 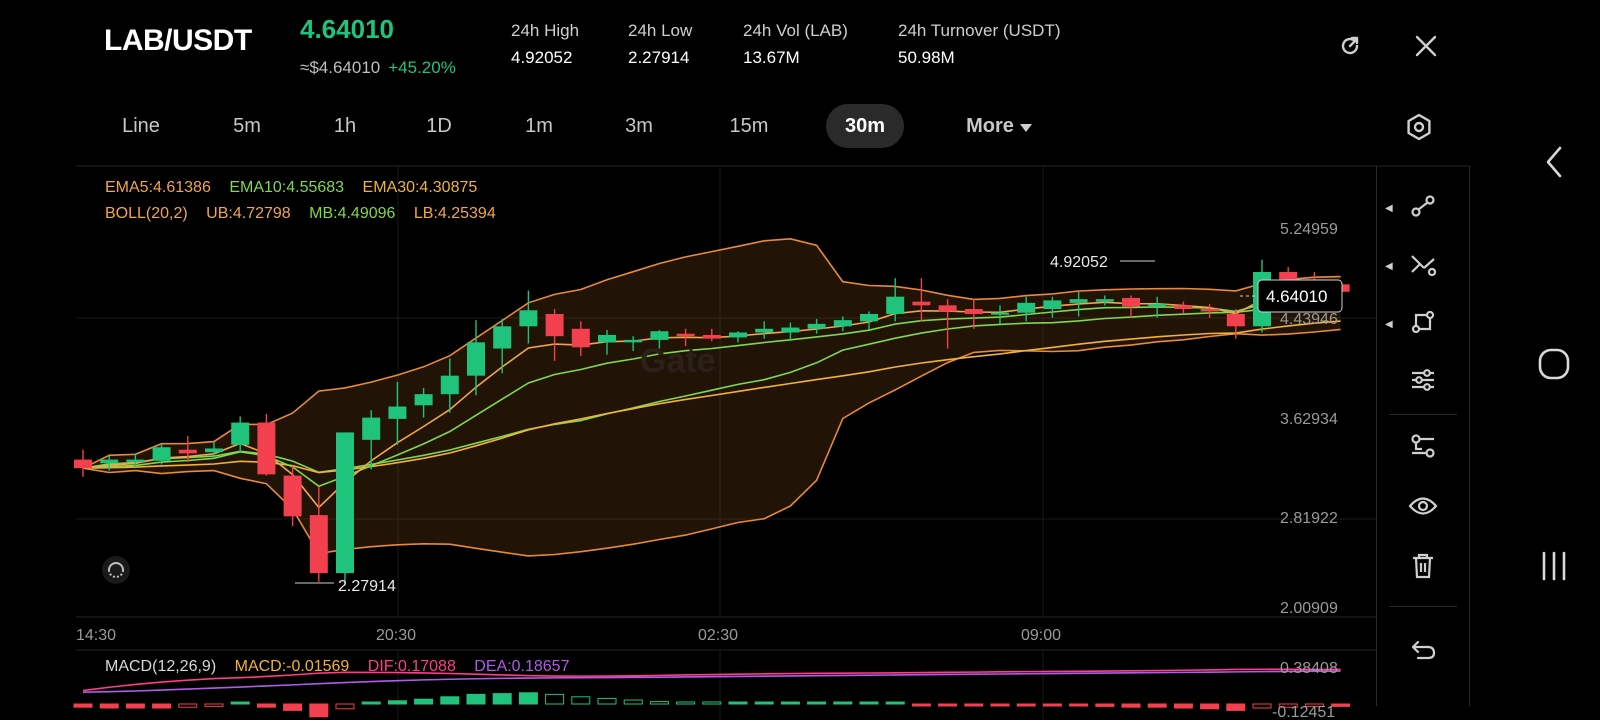 I want to click on crosshair-lines-icon, so click(x=1423, y=266).